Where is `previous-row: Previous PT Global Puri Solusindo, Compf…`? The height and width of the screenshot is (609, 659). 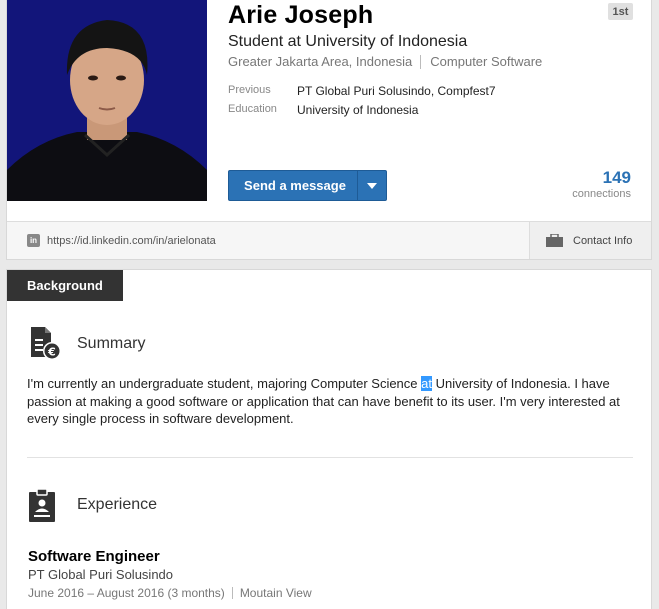
previous-row: Previous PT Global Puri Solusindo, Compf… is located at coordinates (362, 91).